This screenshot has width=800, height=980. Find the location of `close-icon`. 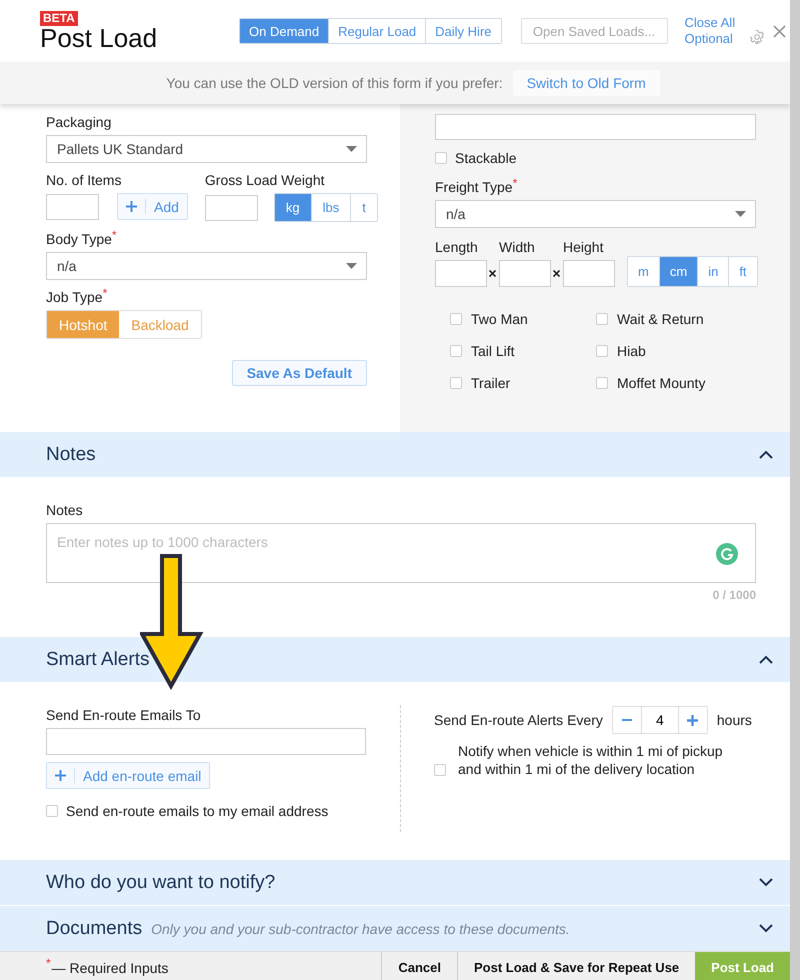

close-icon is located at coordinates (779, 31).